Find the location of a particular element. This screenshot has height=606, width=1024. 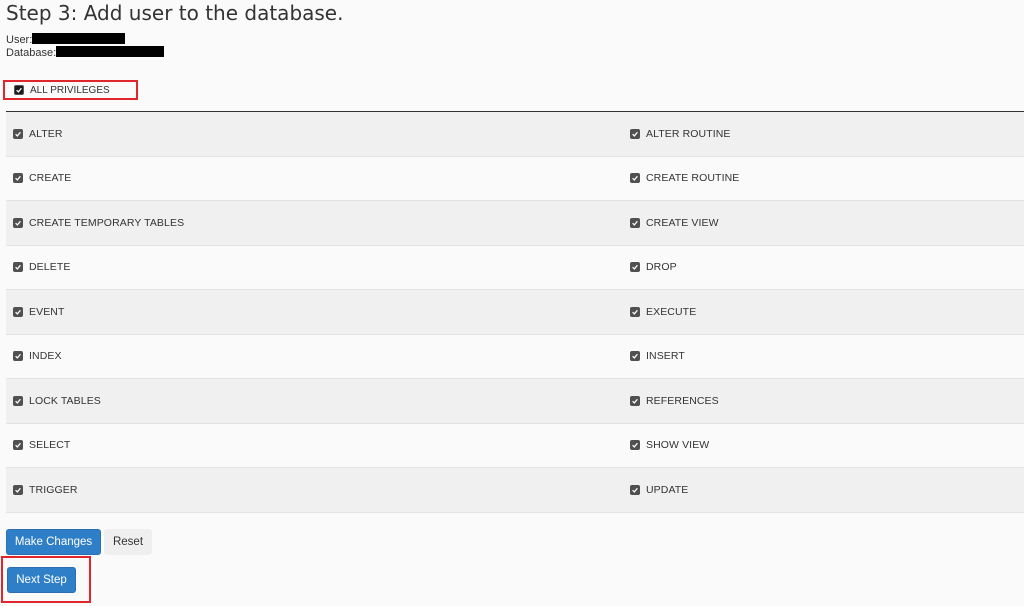

privilege-label: REFERENCES is located at coordinates (682, 400).